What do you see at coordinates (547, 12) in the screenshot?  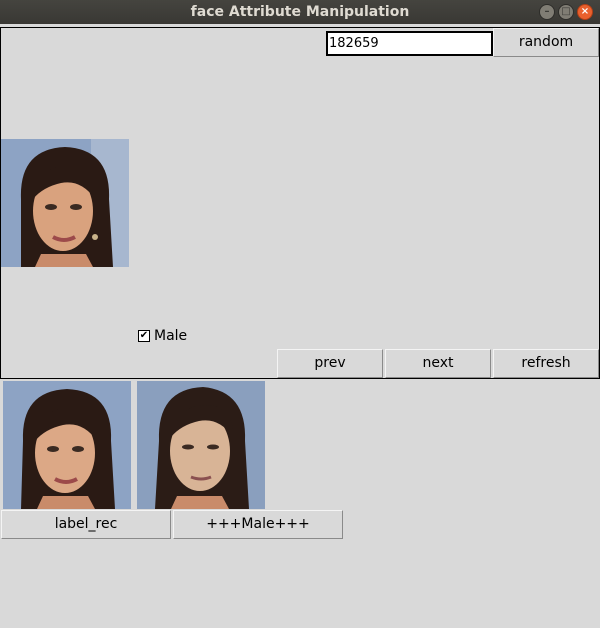 I see `minimize-icon: –` at bounding box center [547, 12].